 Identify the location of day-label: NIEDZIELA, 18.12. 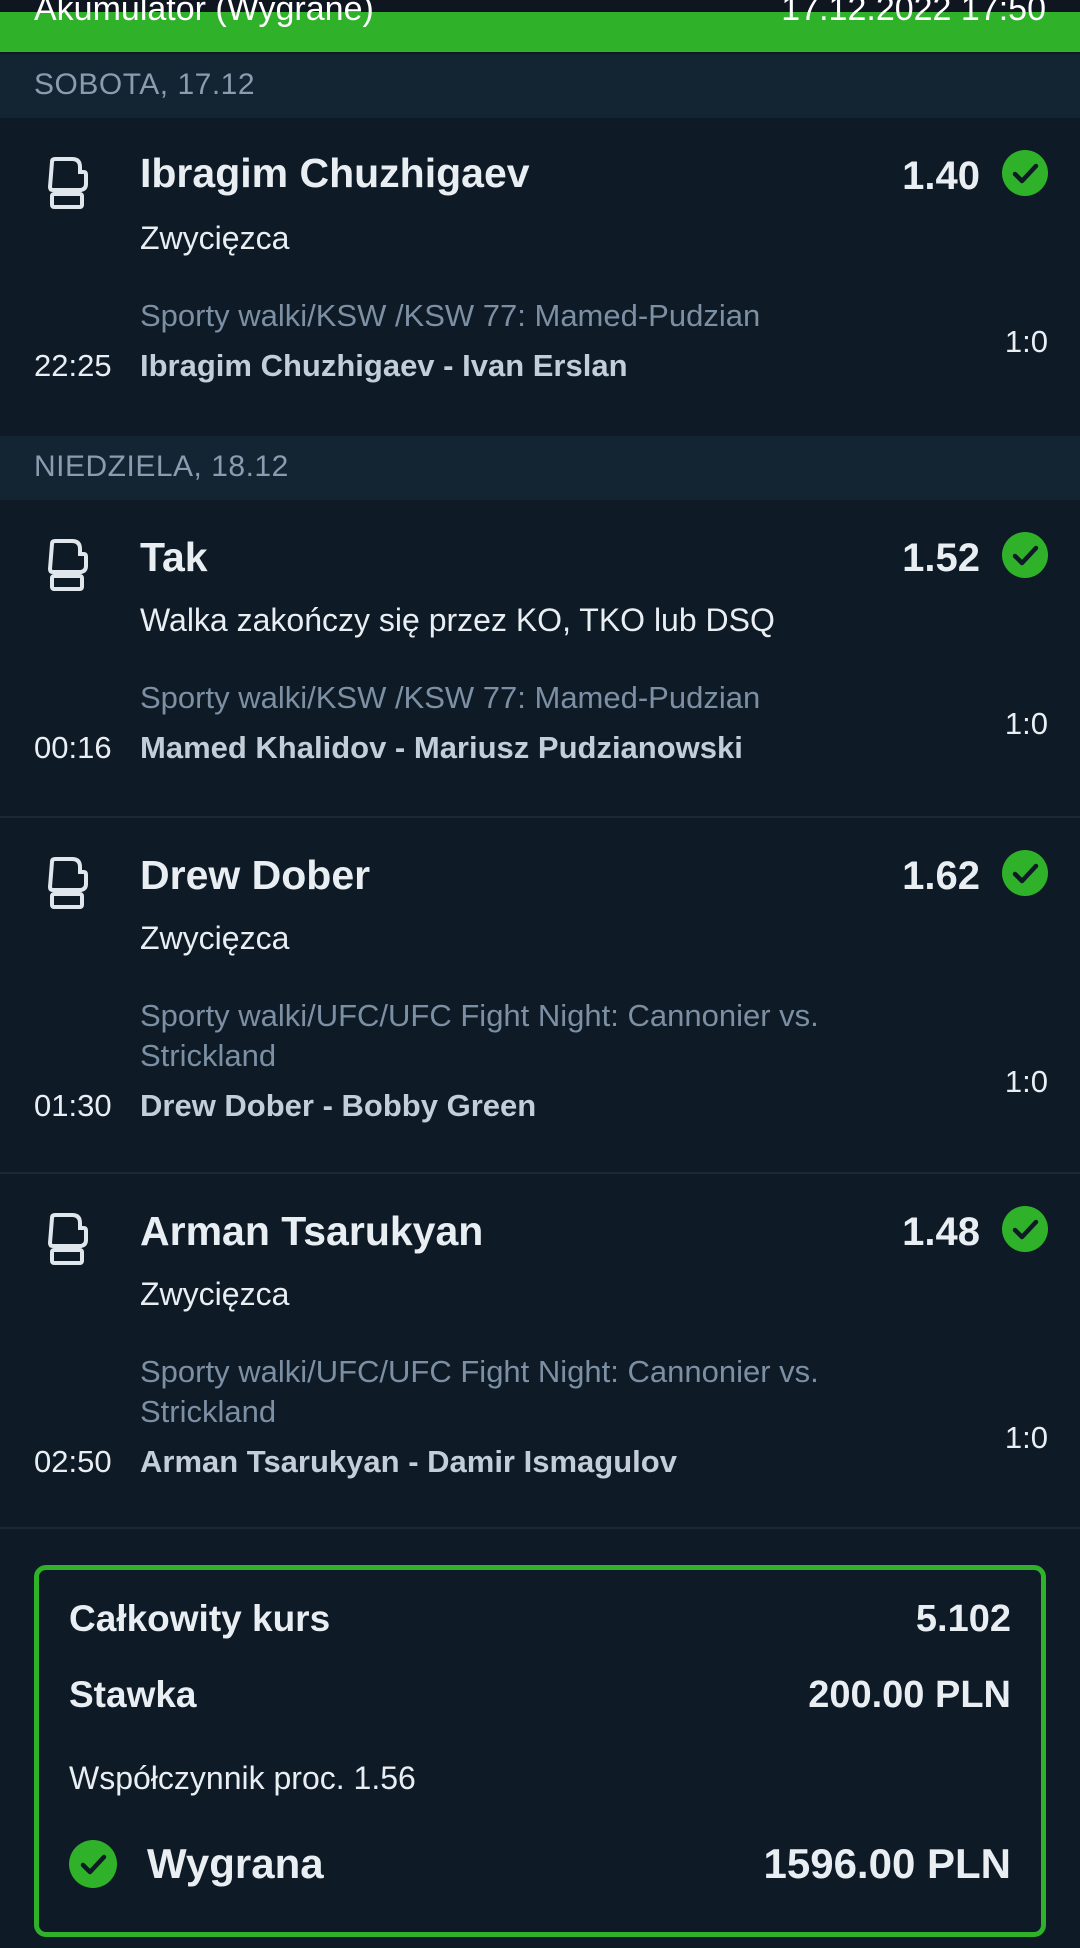
(161, 466).